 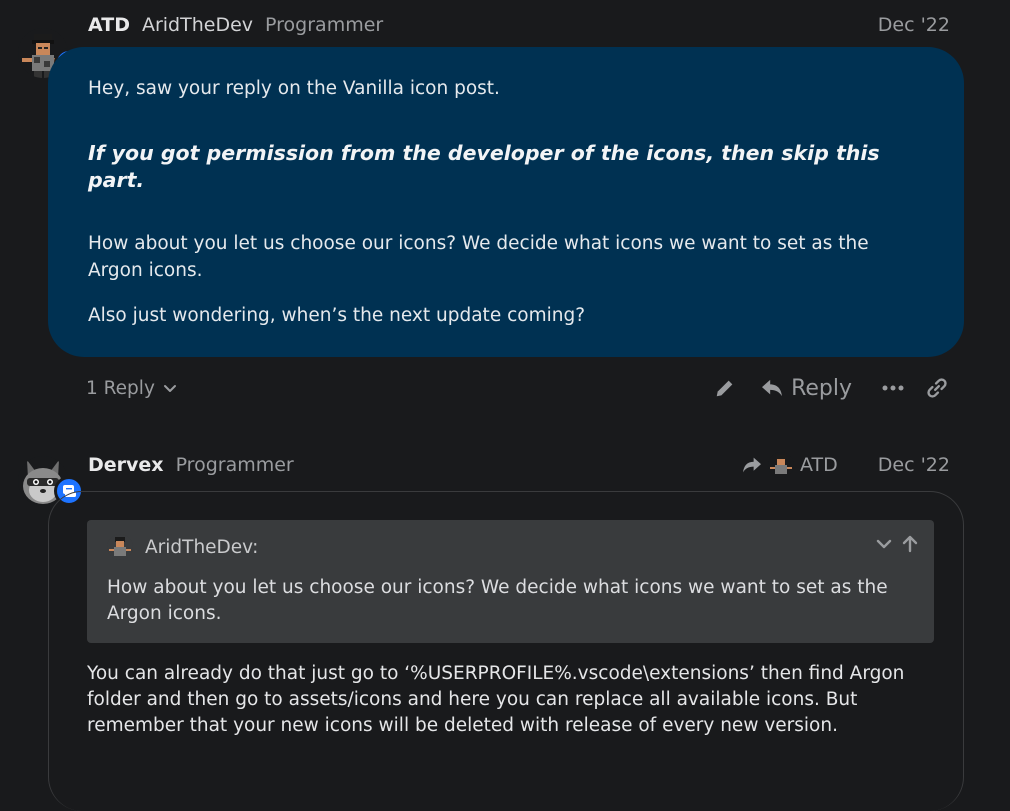 I want to click on show-replies-button: 1 Reply, so click(x=131, y=388).